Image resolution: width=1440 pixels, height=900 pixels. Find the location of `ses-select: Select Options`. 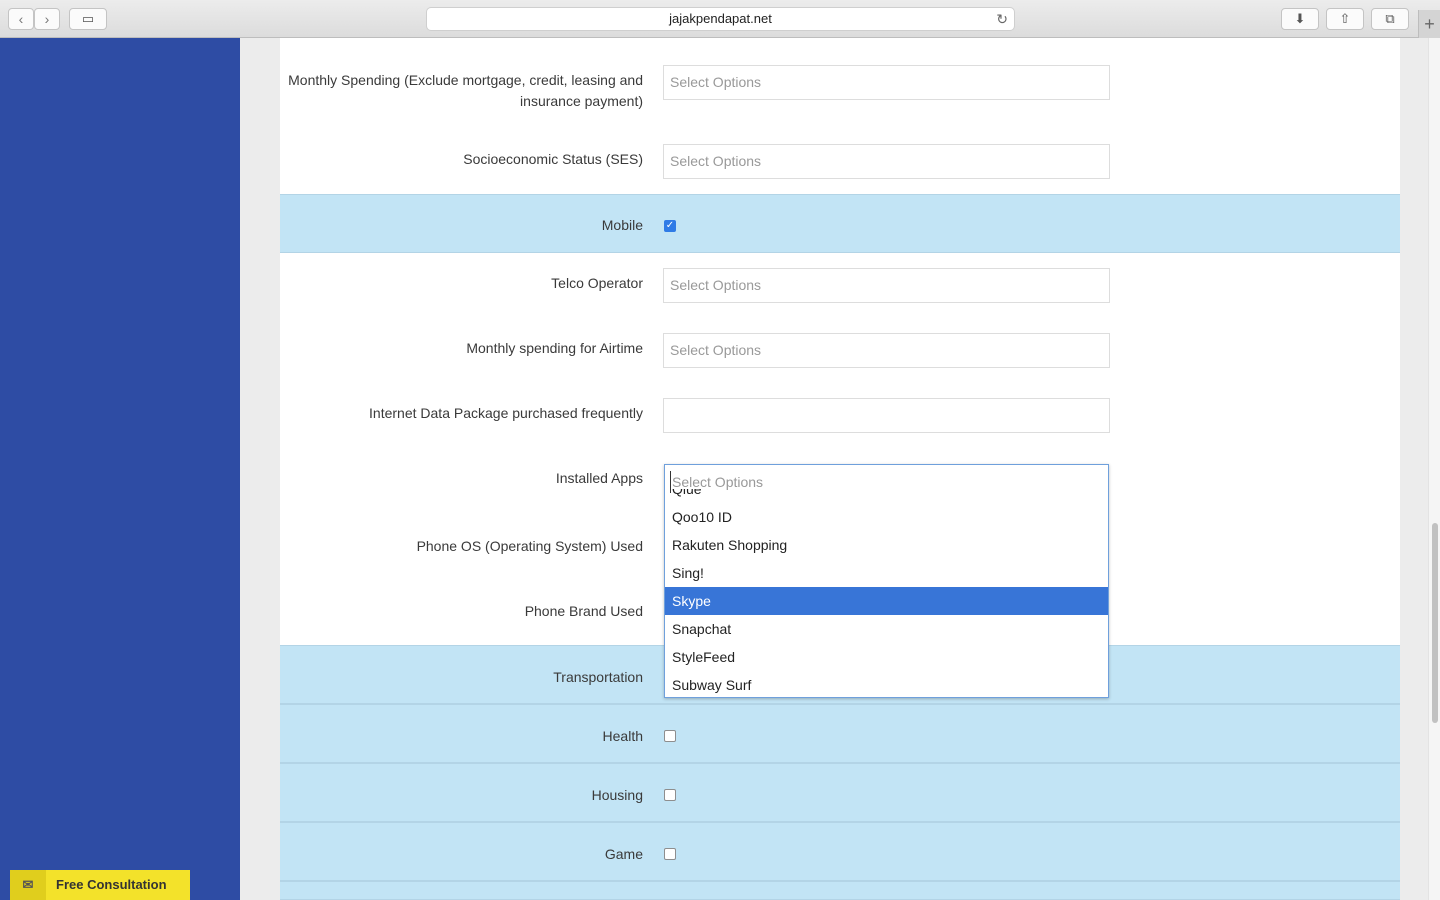

ses-select: Select Options is located at coordinates (886, 161).